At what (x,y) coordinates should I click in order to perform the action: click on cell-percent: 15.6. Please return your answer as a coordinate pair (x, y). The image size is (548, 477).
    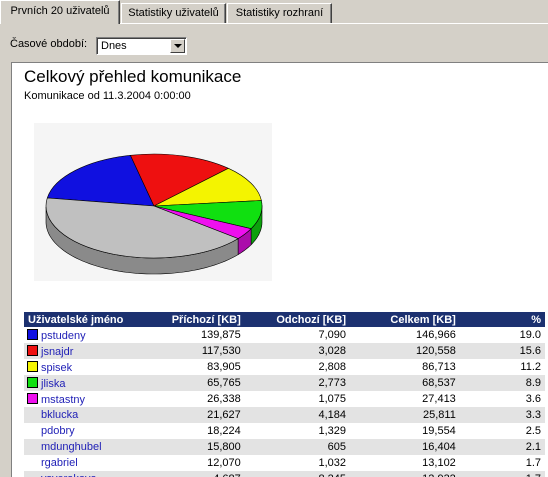
    Looking at the image, I should click on (502, 351).